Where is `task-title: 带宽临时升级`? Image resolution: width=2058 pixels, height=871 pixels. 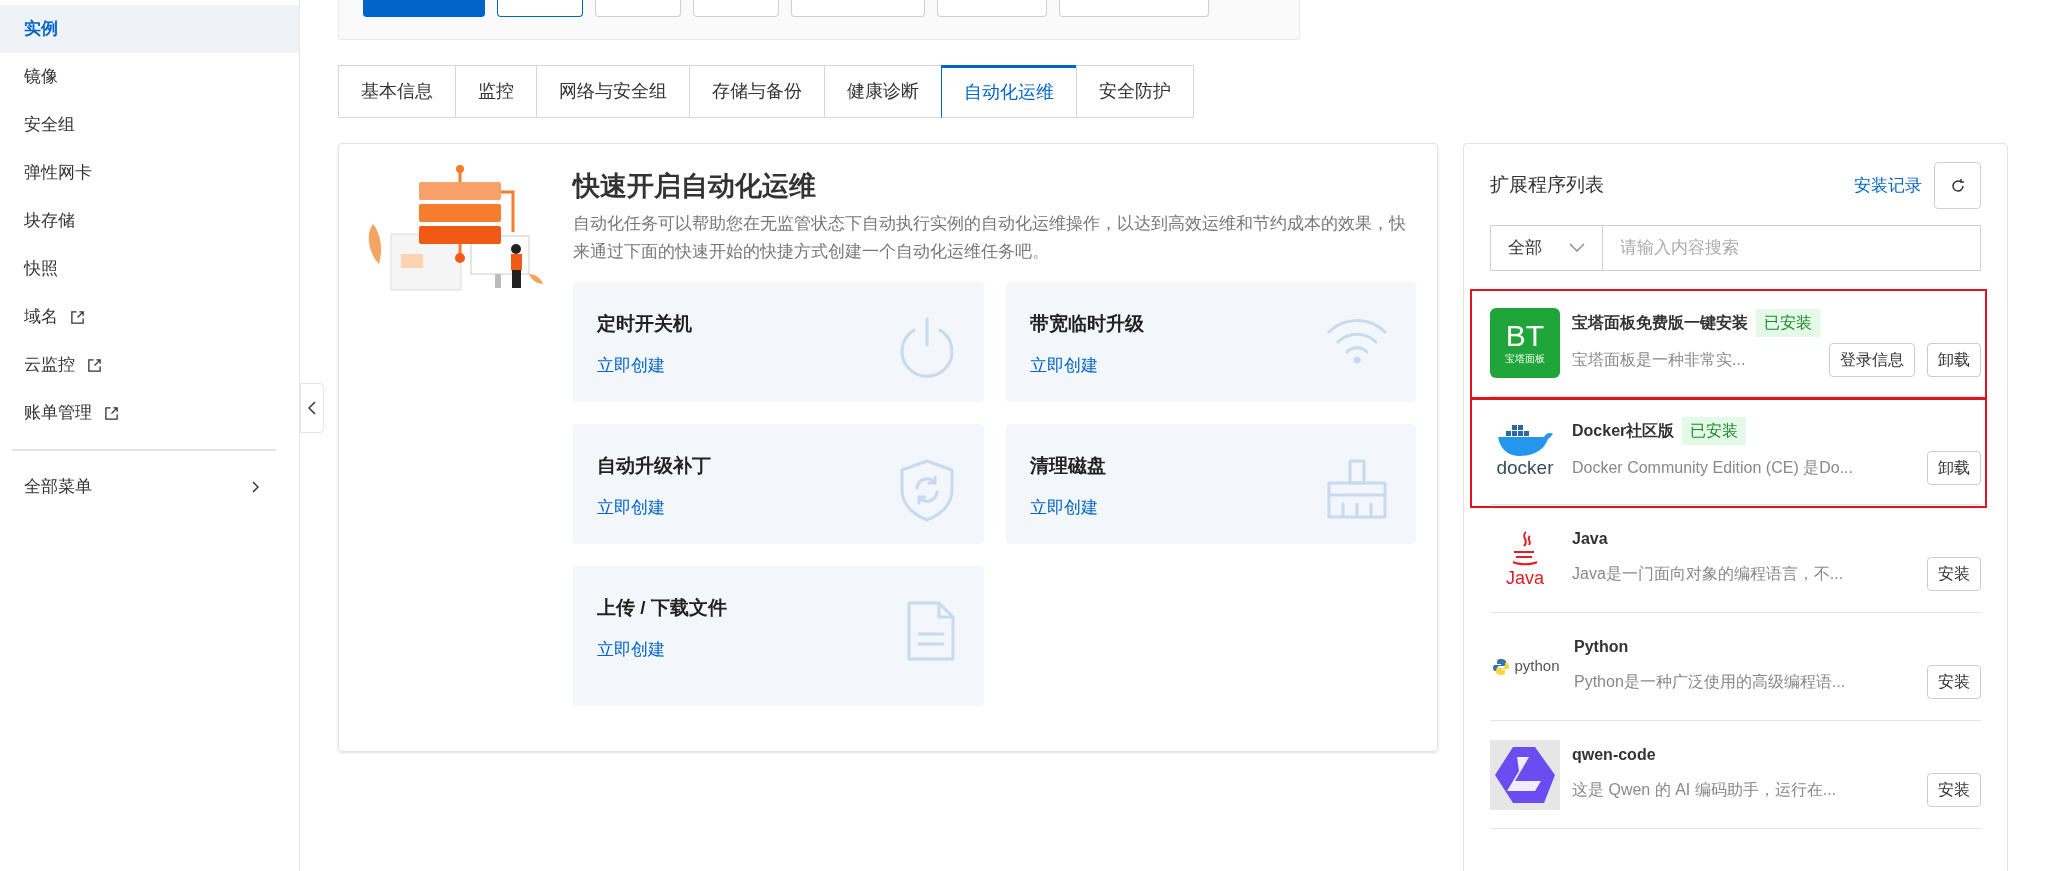 task-title: 带宽临时升级 is located at coordinates (1086, 324).